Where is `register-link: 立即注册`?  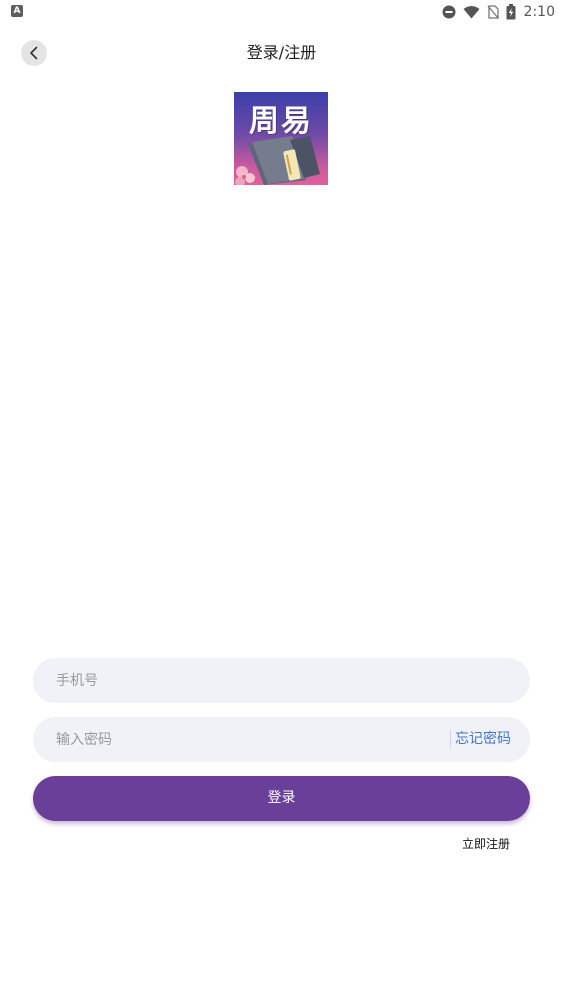 register-link: 立即注册 is located at coordinates (486, 843).